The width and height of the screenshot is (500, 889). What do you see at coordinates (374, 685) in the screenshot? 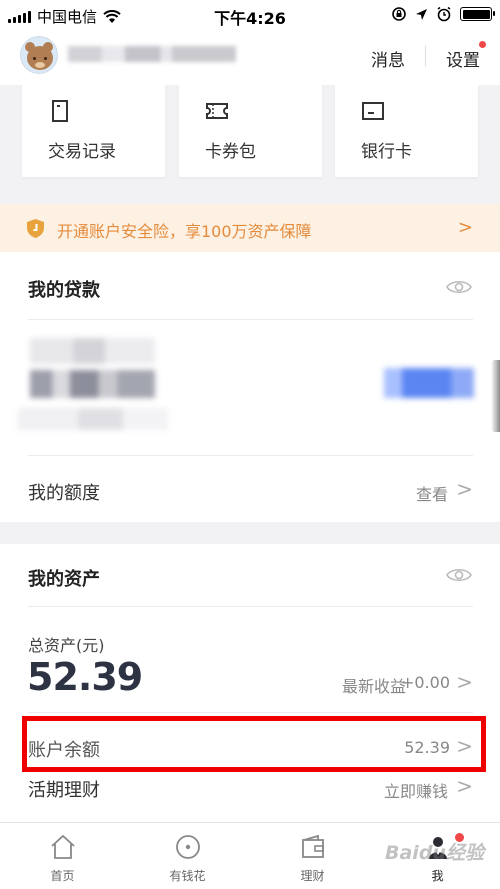
I see `latest-earnings-label: 最新收益` at bounding box center [374, 685].